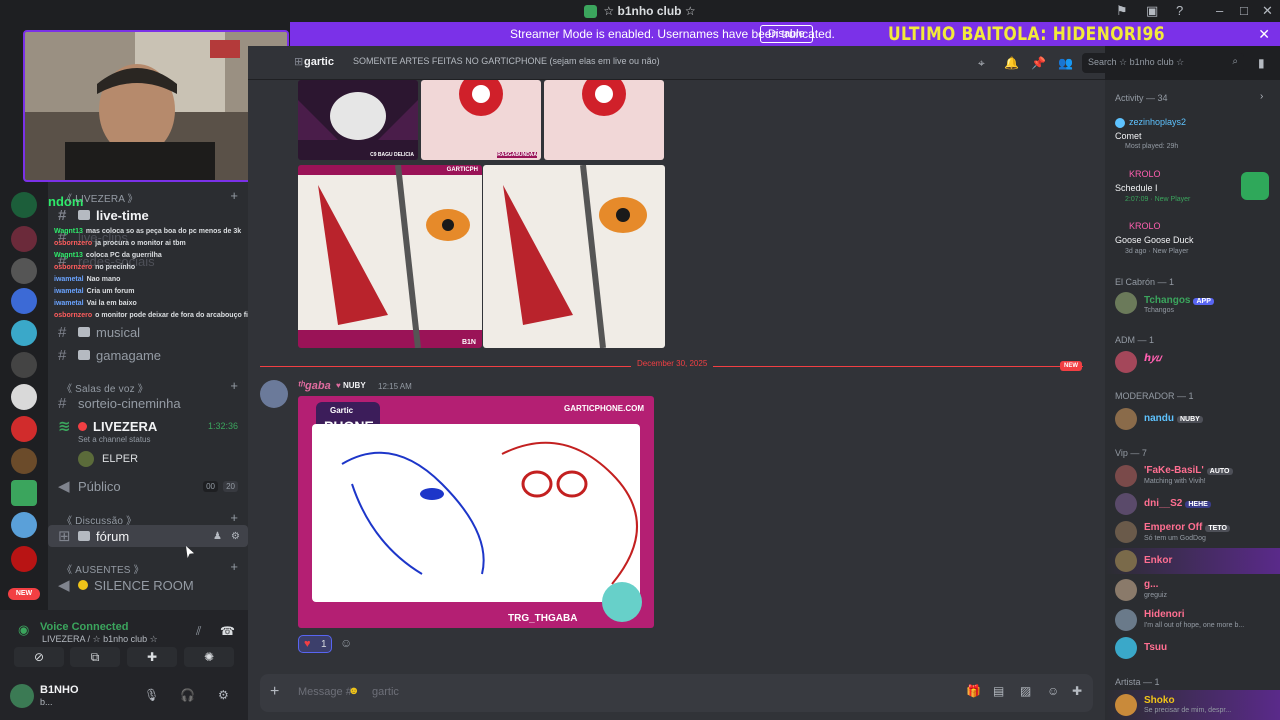  What do you see at coordinates (234, 517) in the screenshot?
I see `add-forum-icon: +` at bounding box center [234, 517].